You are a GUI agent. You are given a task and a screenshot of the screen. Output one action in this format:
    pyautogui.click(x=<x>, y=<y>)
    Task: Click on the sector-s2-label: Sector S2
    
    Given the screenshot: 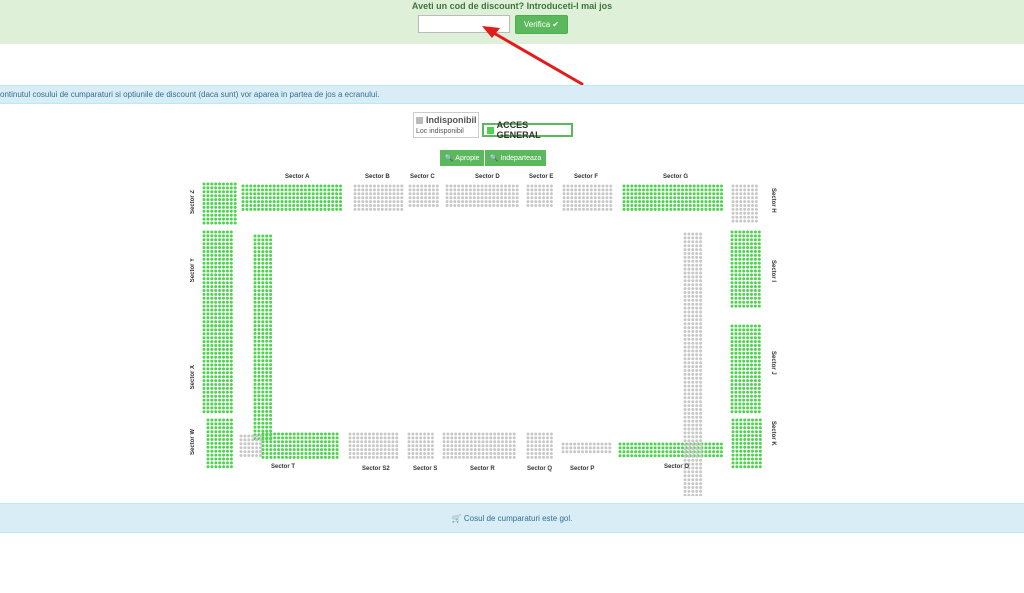 What is the action you would take?
    pyautogui.click(x=376, y=469)
    